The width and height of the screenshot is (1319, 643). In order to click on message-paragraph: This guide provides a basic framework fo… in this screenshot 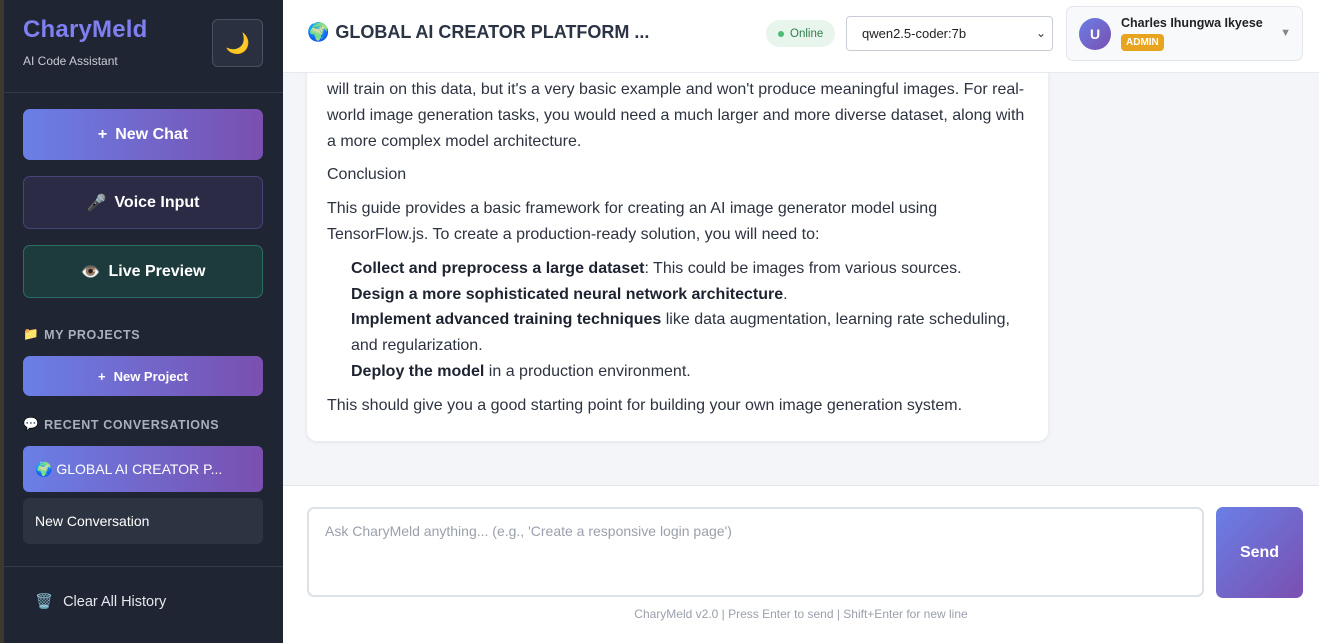, I will do `click(632, 221)`.